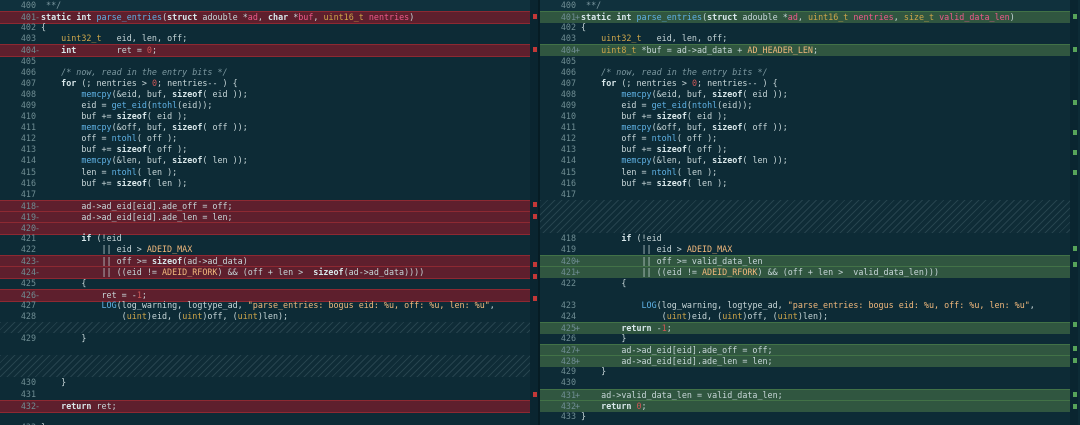  Describe the element at coordinates (269, 382) in the screenshot. I see `code-line: 430 }` at that location.